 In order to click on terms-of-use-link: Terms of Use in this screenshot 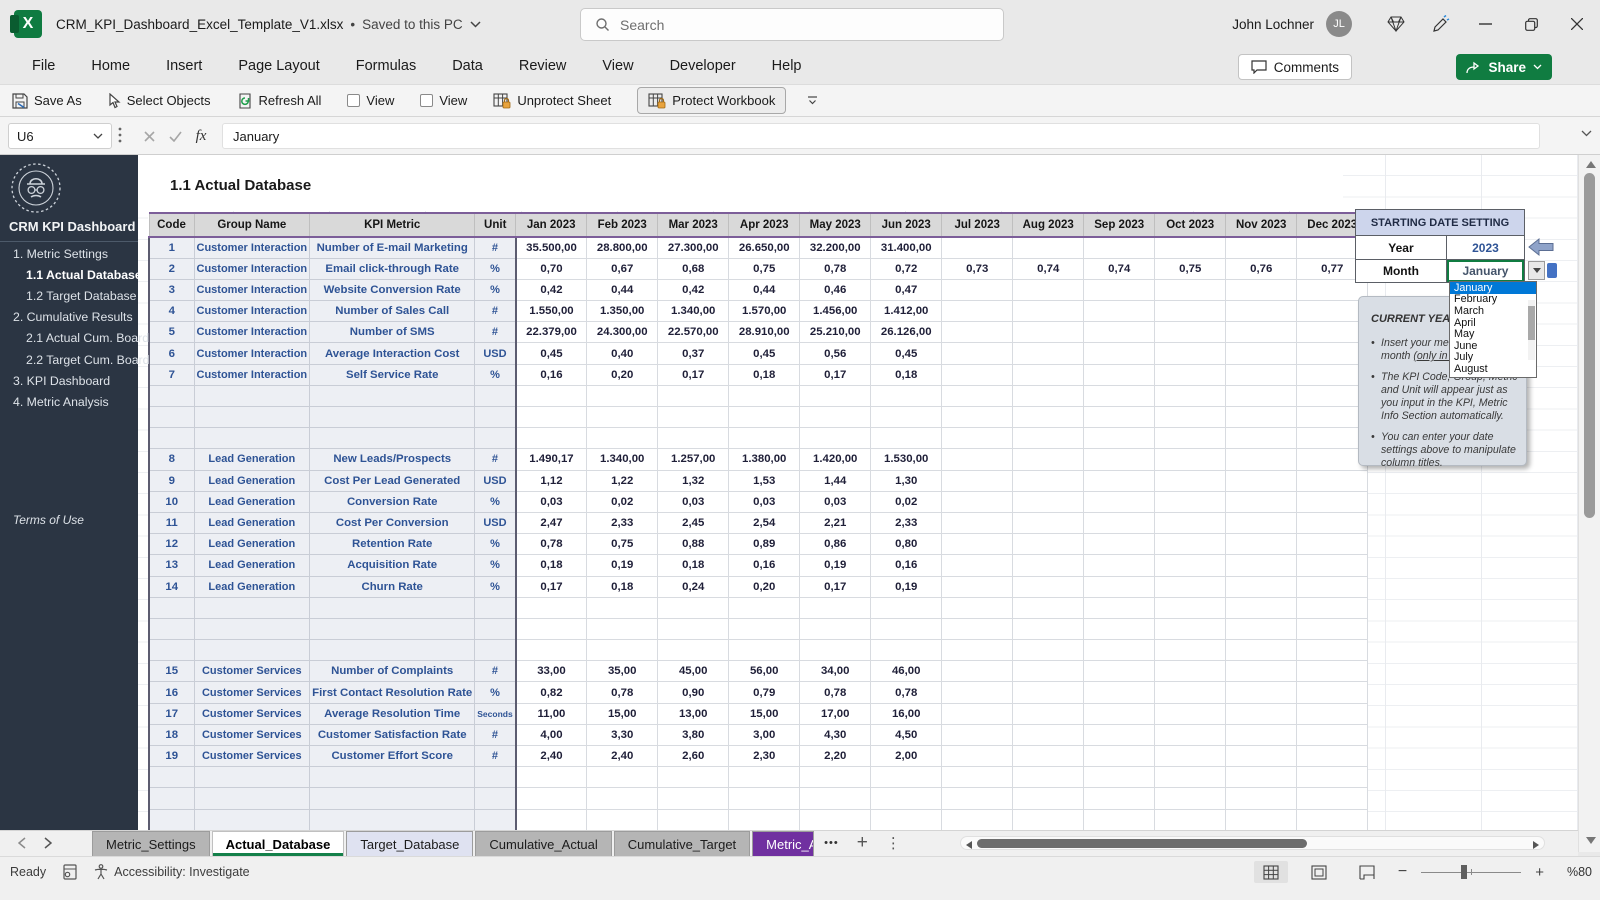, I will do `click(48, 520)`.